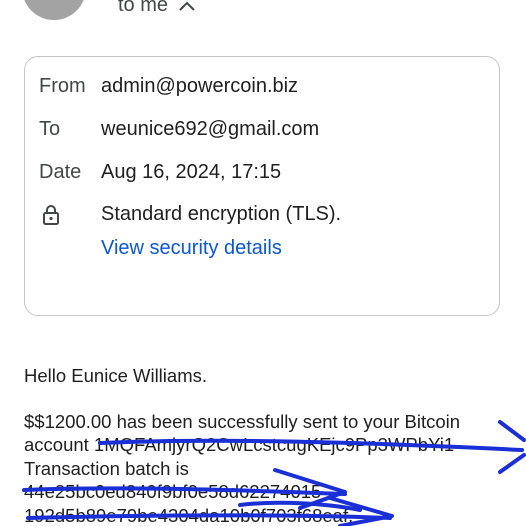 The width and height of the screenshot is (526, 526). I want to click on from-row: From admin@powercoin.biz, so click(168, 86).